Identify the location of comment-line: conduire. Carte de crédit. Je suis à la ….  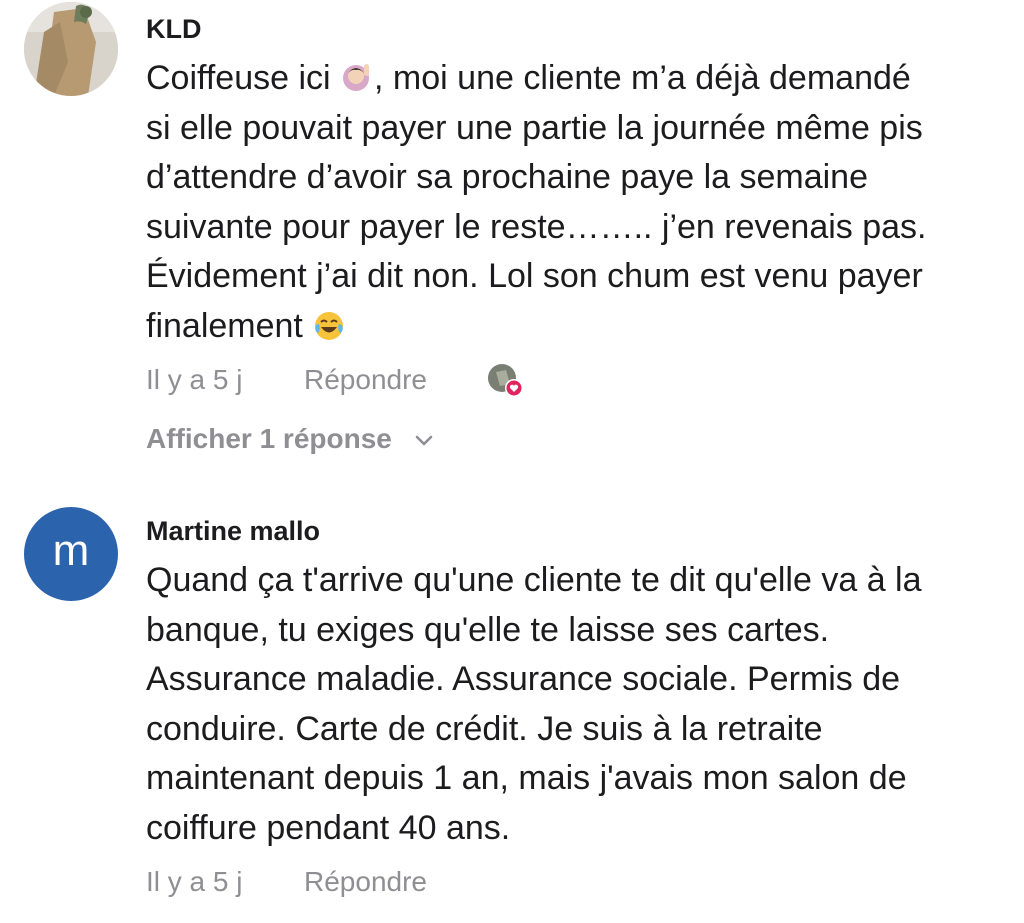
(484, 728).